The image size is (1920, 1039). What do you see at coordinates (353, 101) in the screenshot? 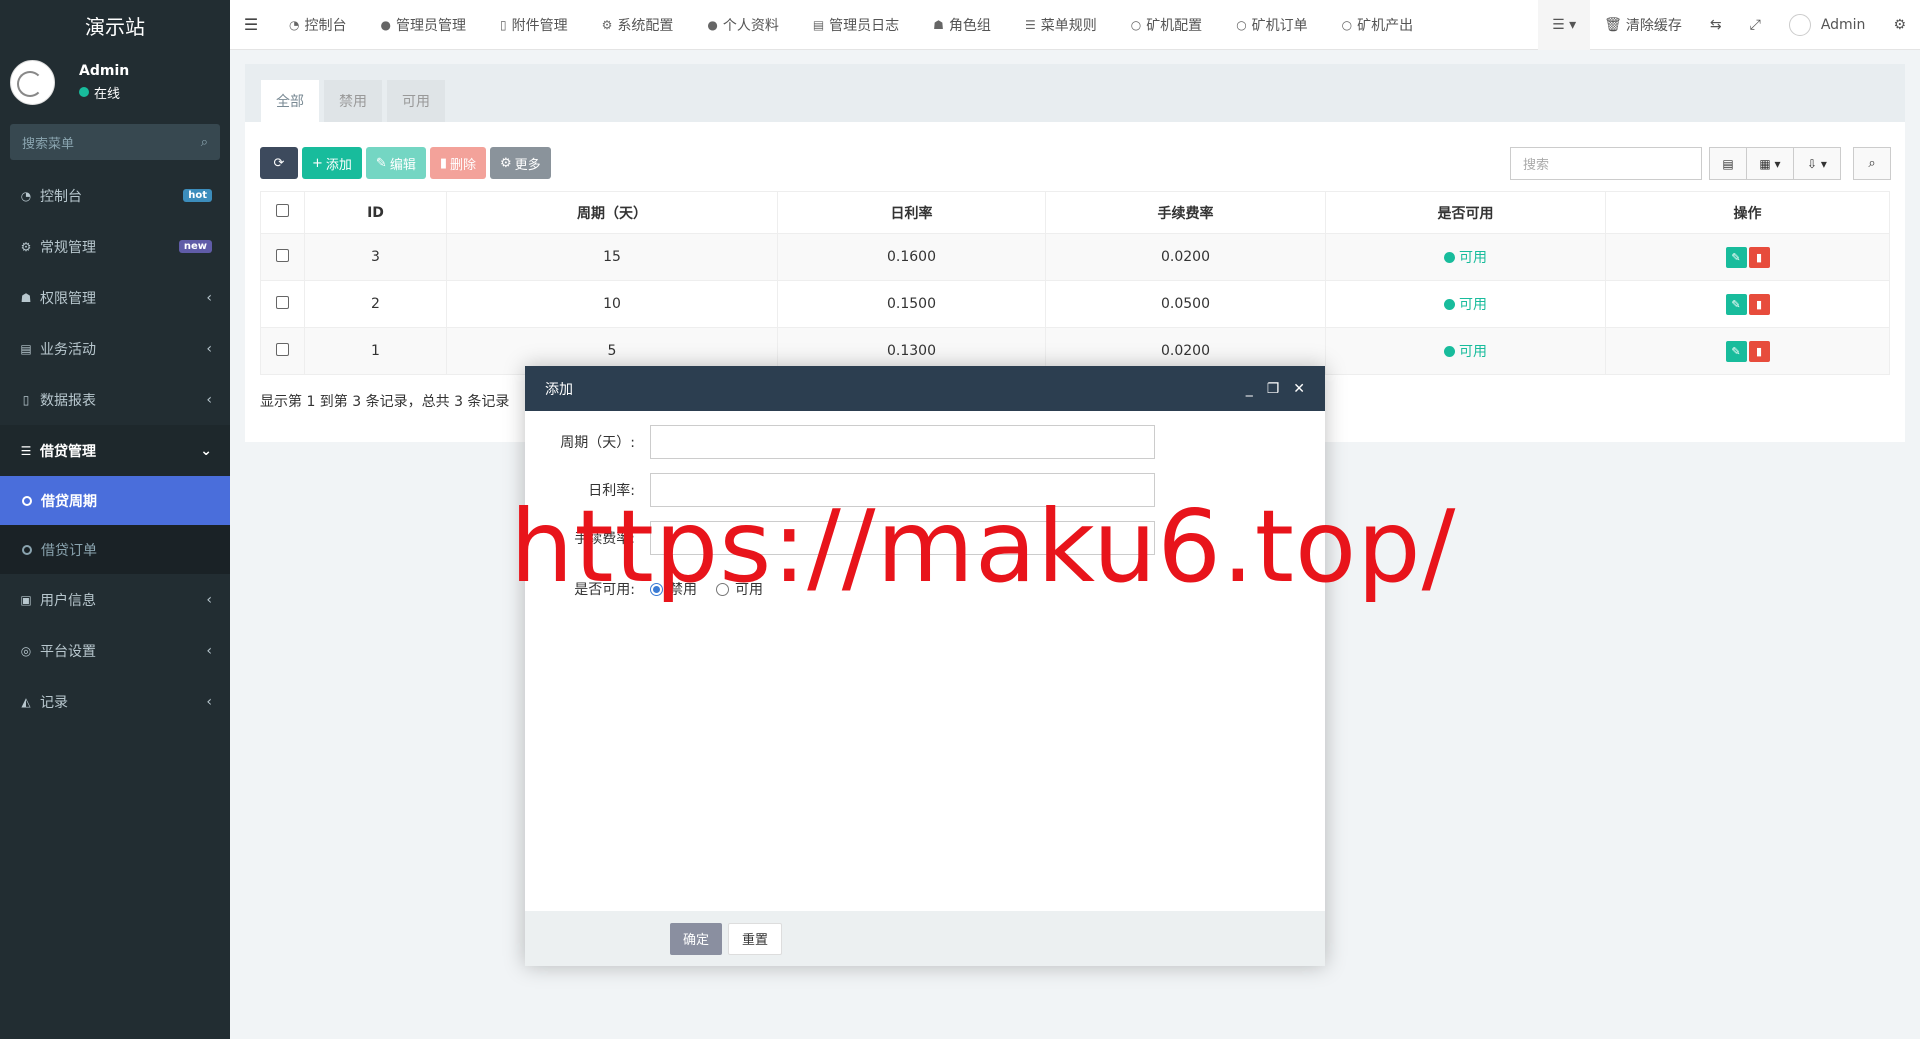
I see `tab-disabled: 禁用` at bounding box center [353, 101].